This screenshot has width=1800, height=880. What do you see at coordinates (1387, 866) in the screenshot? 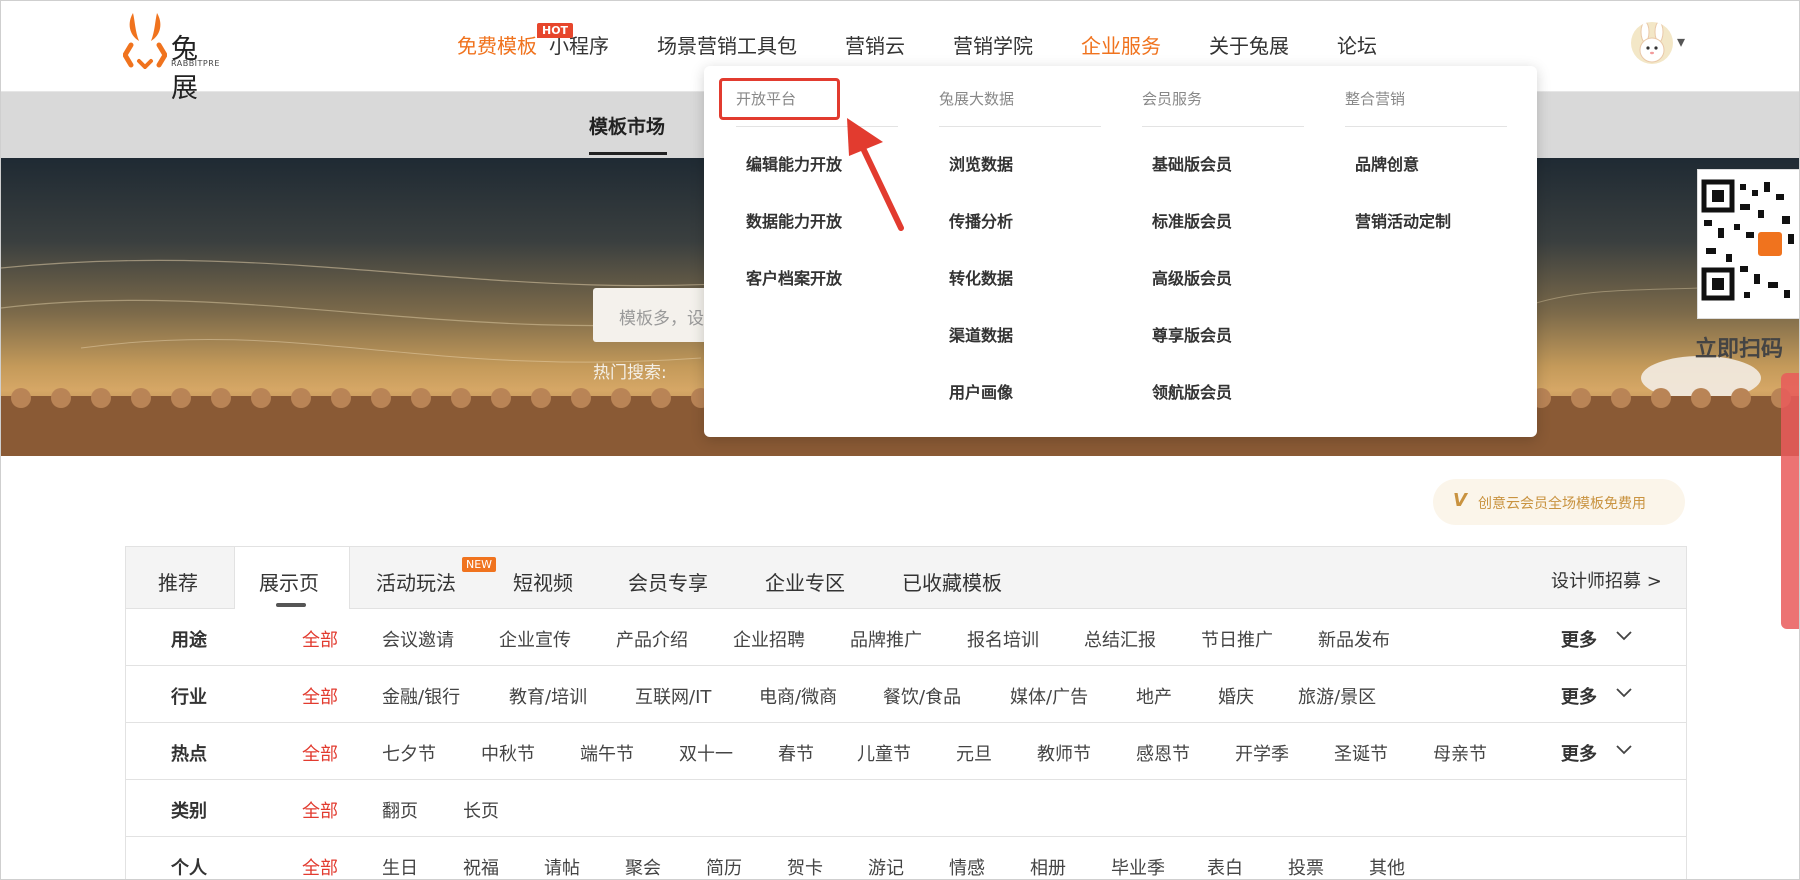
I see `filter-item: 其他` at bounding box center [1387, 866].